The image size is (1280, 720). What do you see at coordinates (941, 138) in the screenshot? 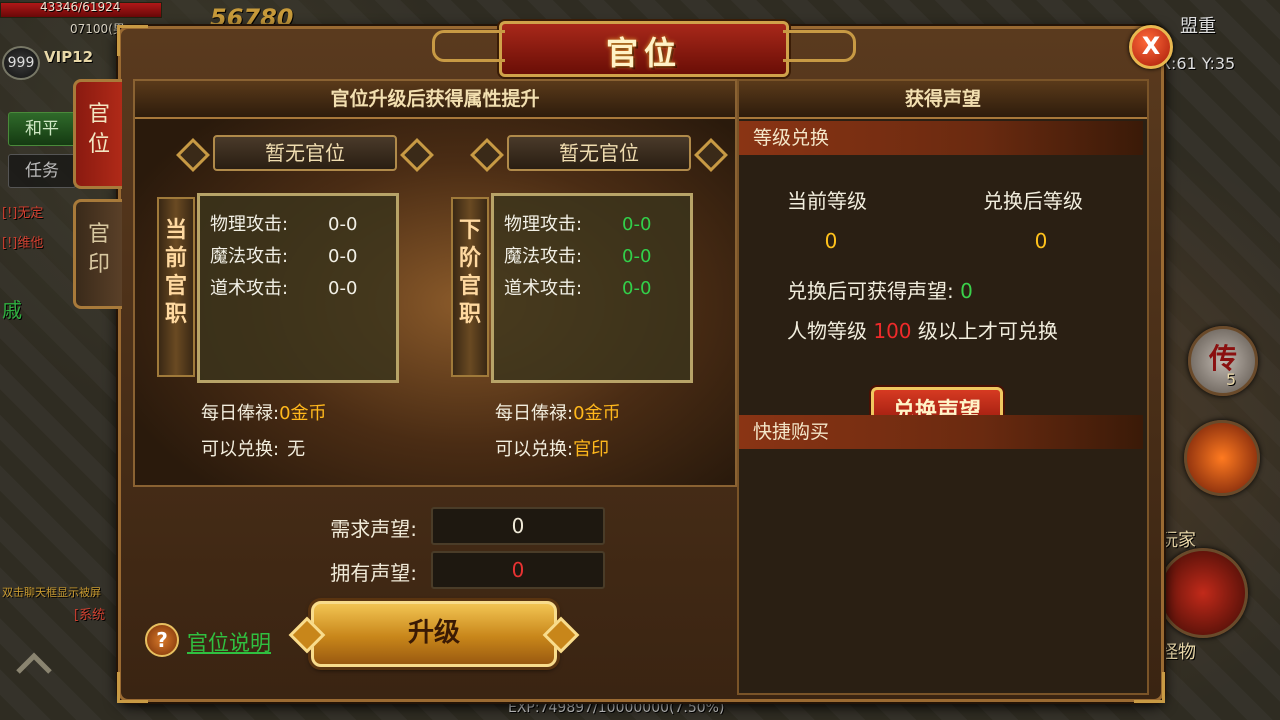
I see `level-exchange-section: 等级兑换` at bounding box center [941, 138].